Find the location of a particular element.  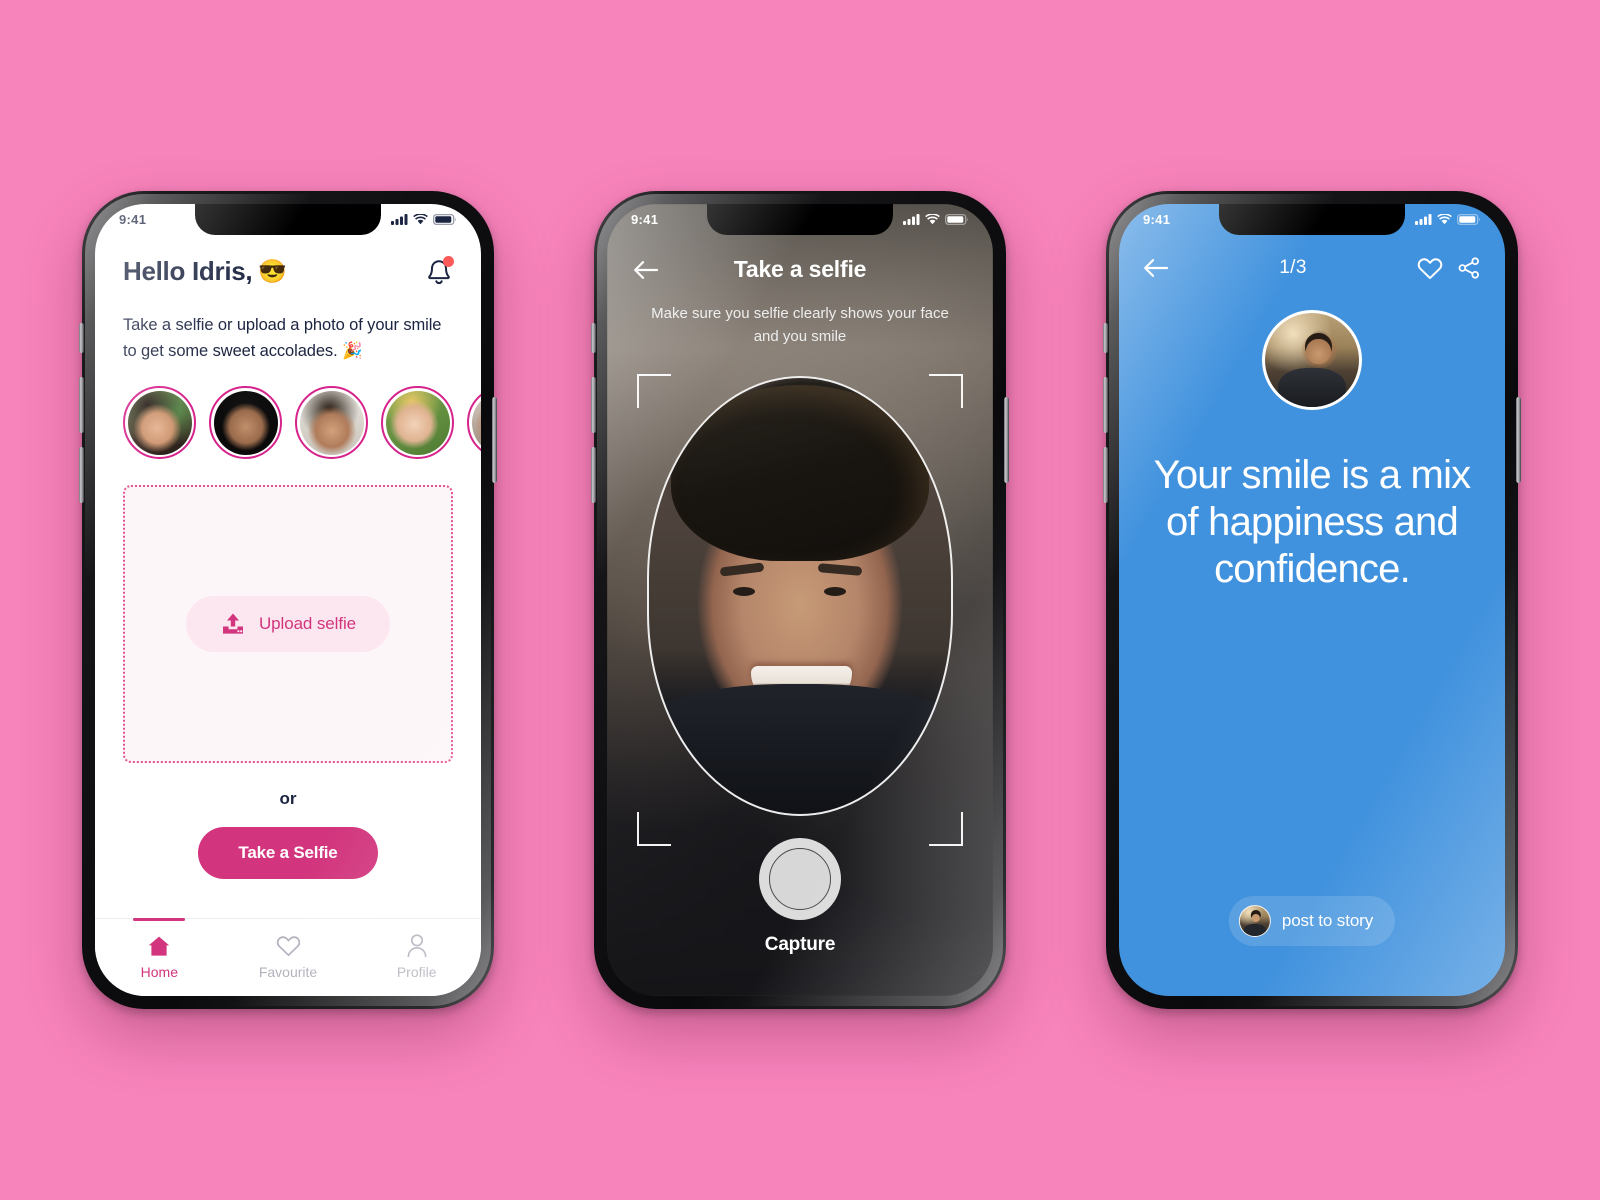

frame-bracket-top-left is located at coordinates (654, 391).